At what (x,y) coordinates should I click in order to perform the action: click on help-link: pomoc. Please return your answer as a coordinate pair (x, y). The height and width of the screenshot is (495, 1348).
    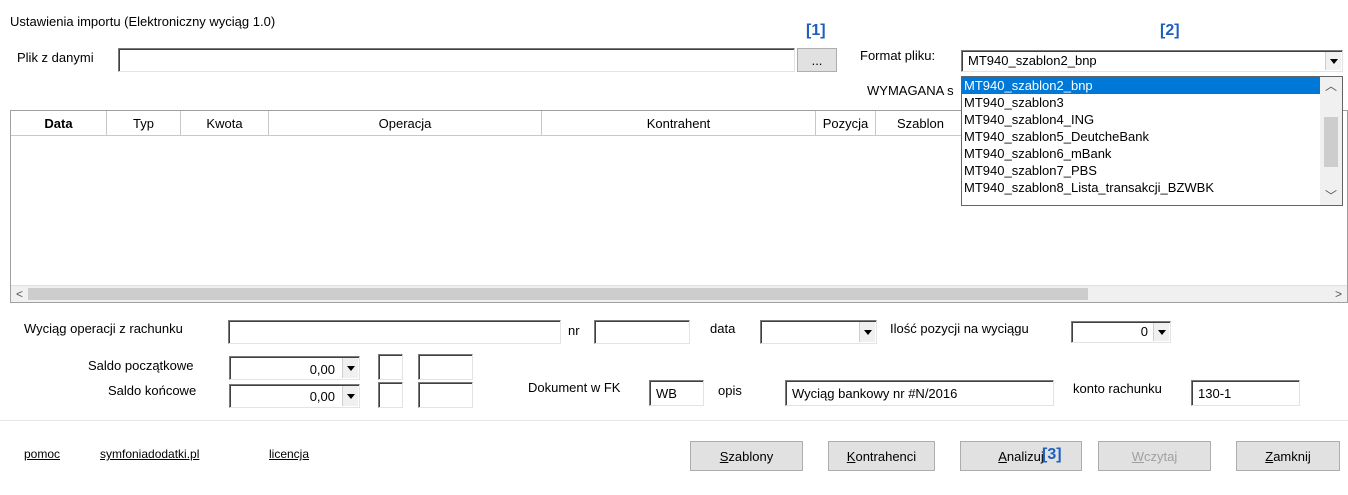
    Looking at the image, I should click on (42, 454).